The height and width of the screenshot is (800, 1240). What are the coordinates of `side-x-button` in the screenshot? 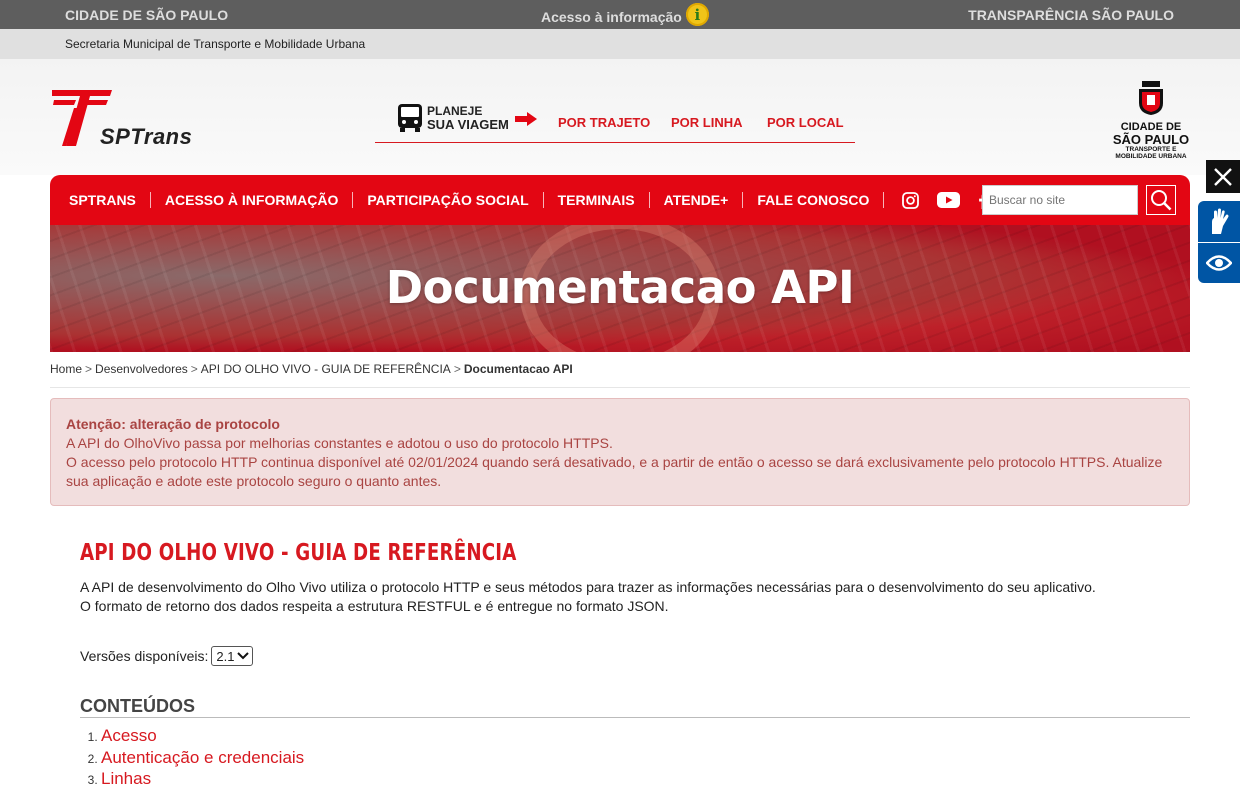 It's located at (1223, 176).